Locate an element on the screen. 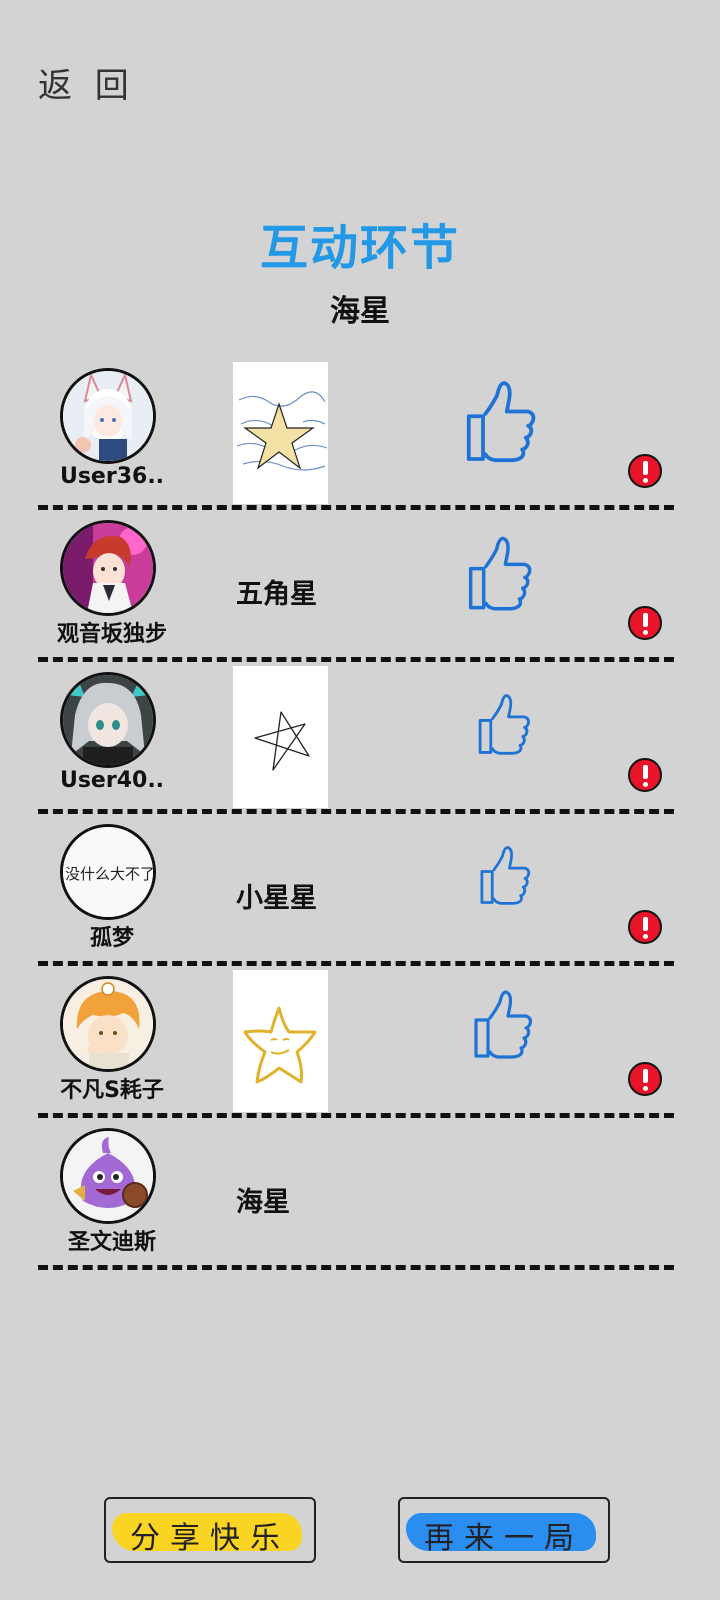 The image size is (720, 1600). answer-text: 五角星 is located at coordinates (276, 594).